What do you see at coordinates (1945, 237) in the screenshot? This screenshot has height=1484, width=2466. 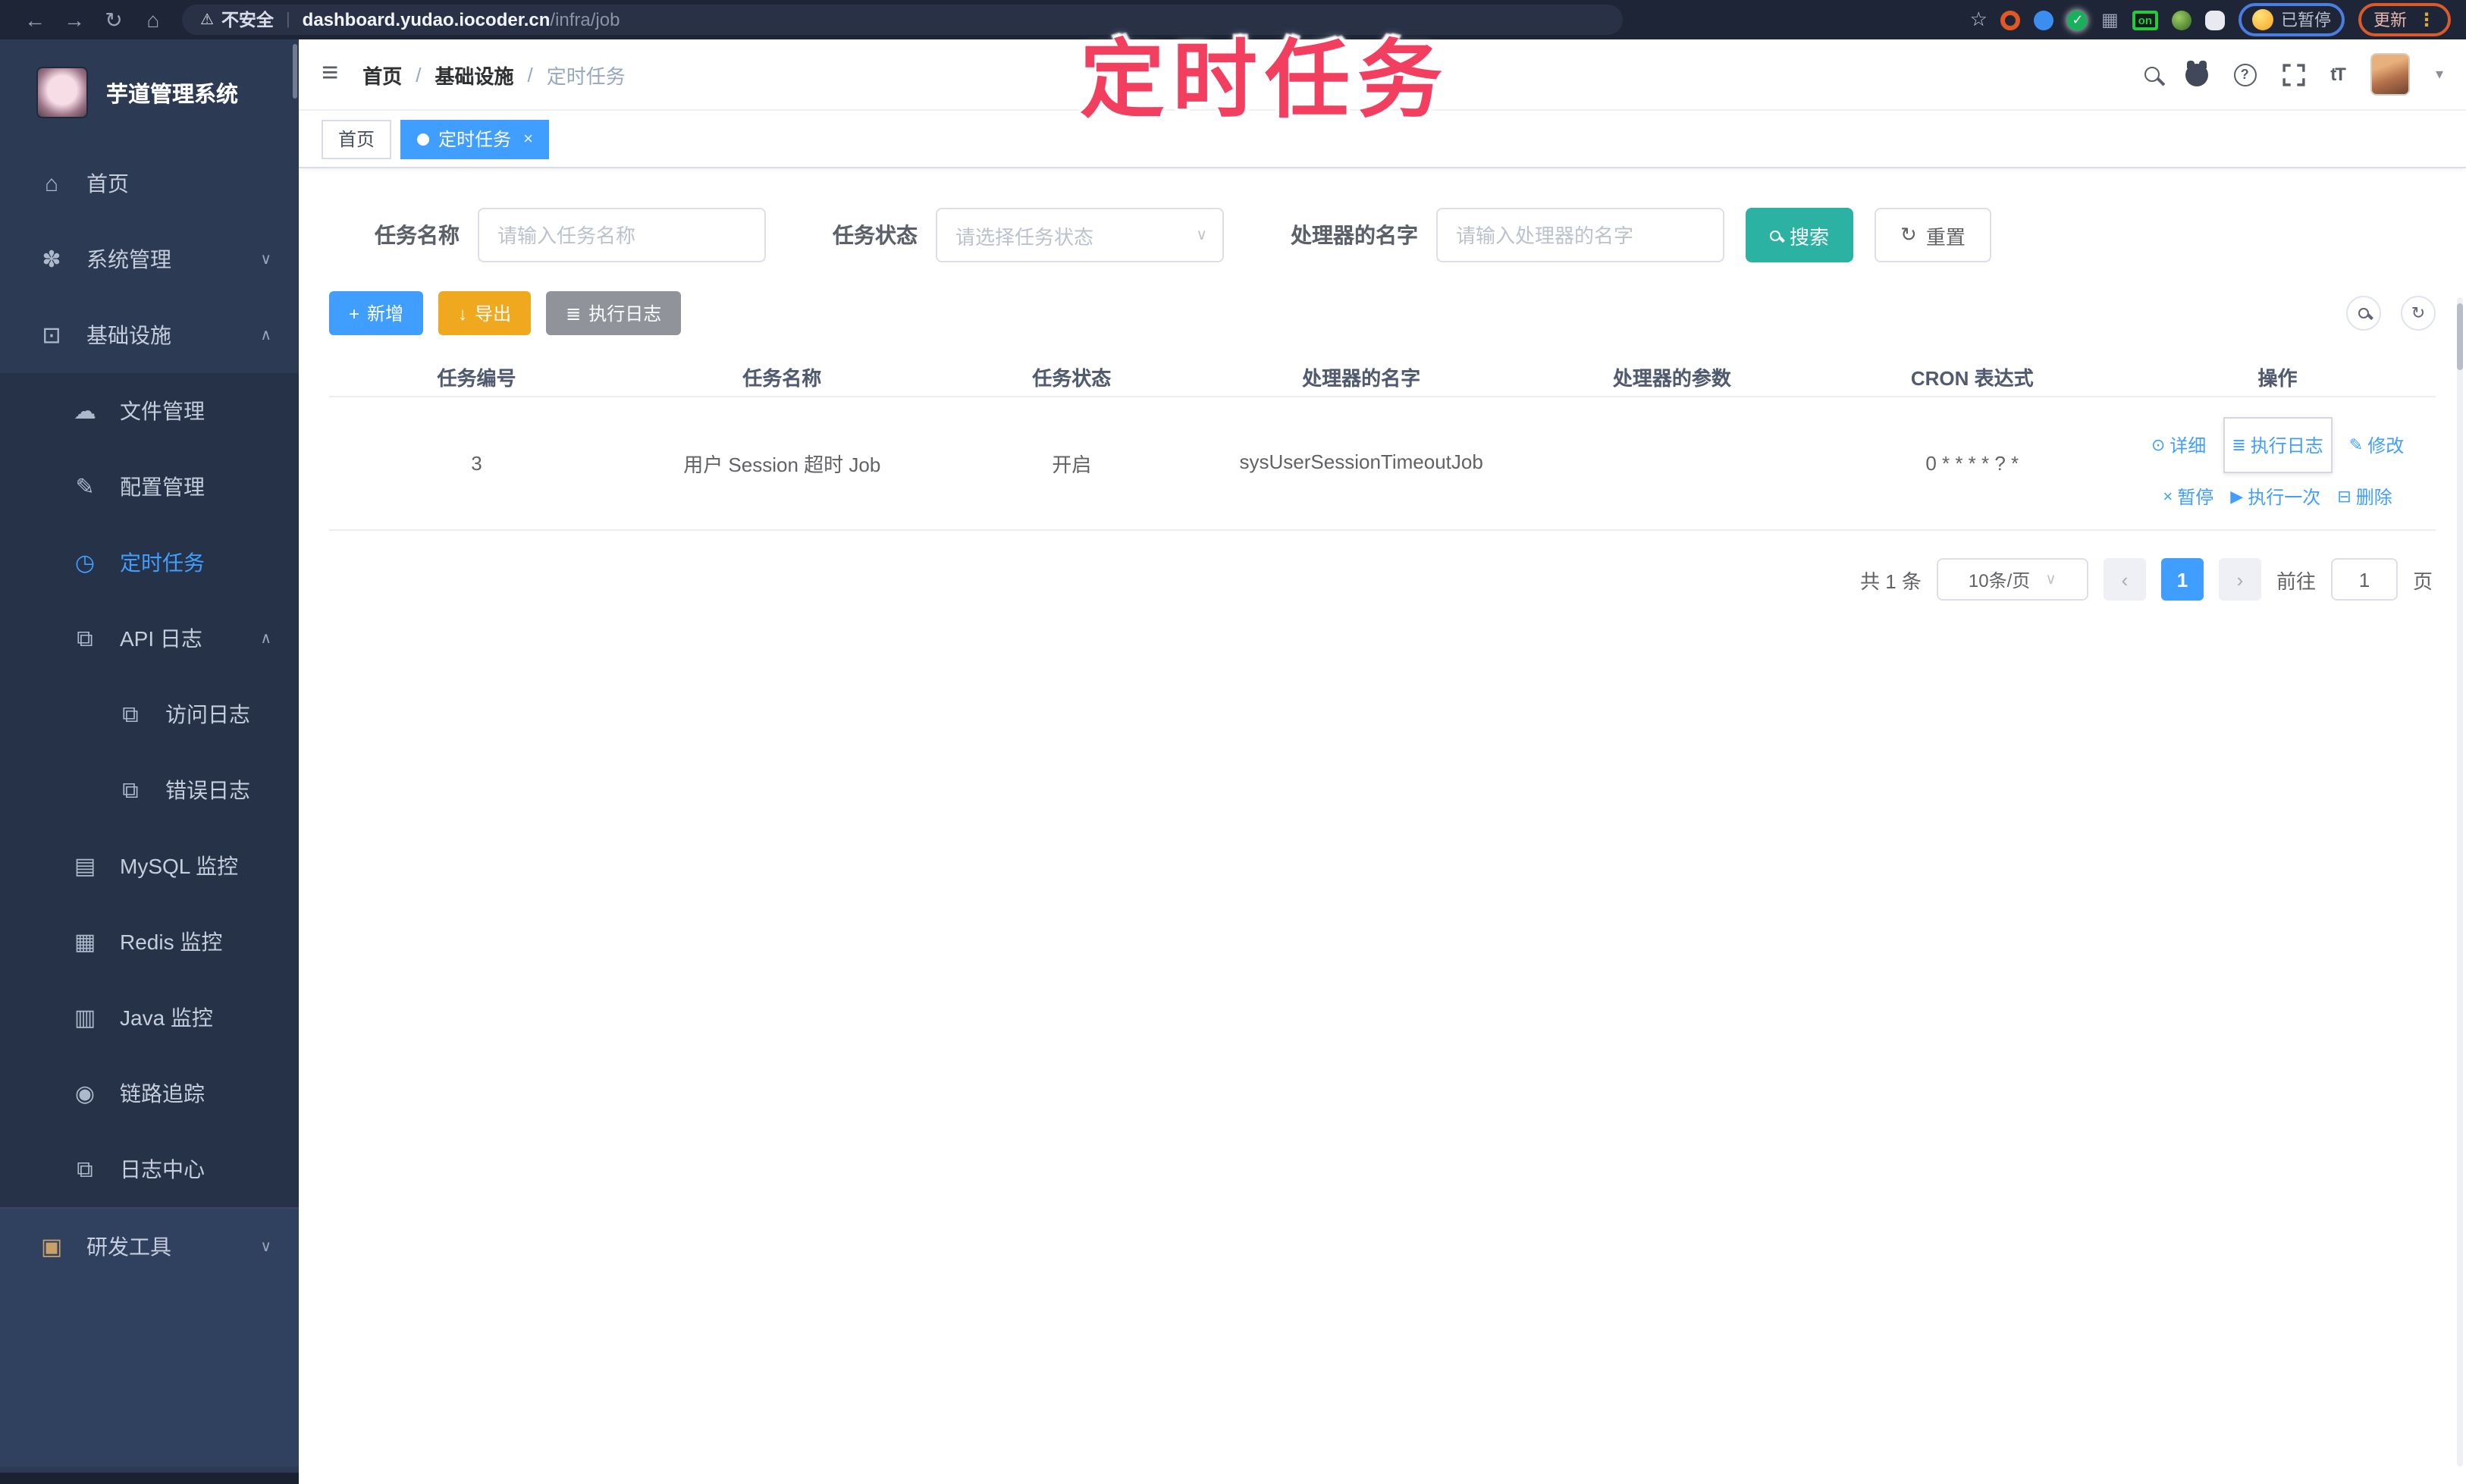 I see `reset-button-label: 重置` at bounding box center [1945, 237].